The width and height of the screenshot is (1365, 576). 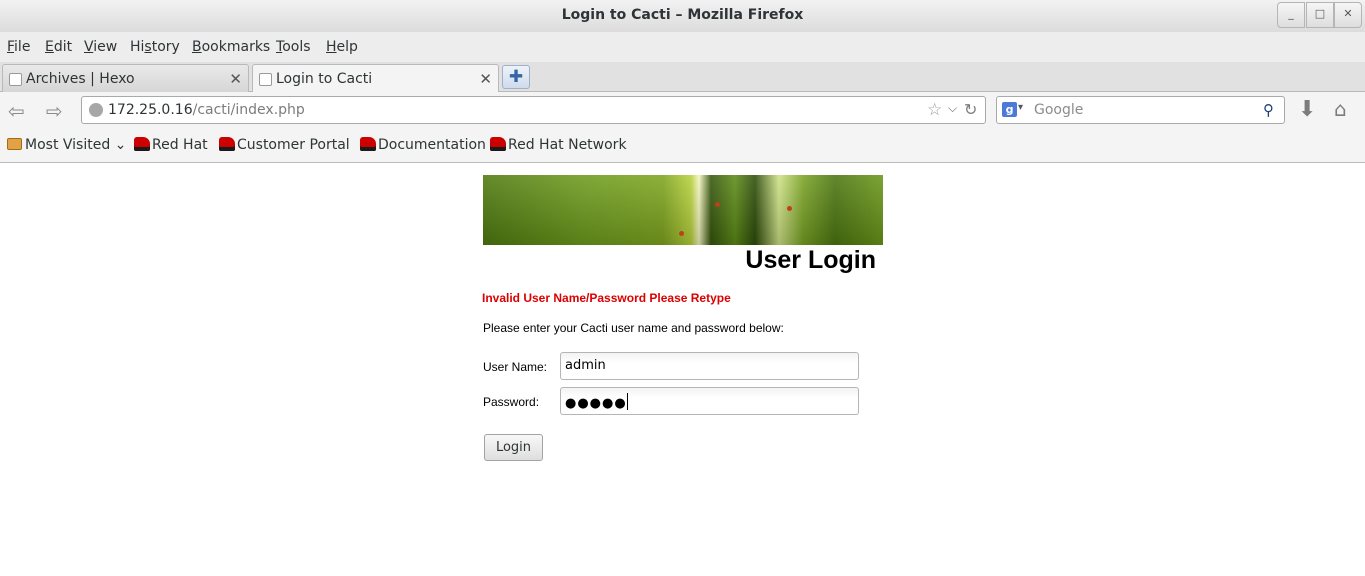 I want to click on tab-archives-hexo: Archives | Hexo ✕, so click(x=125, y=78).